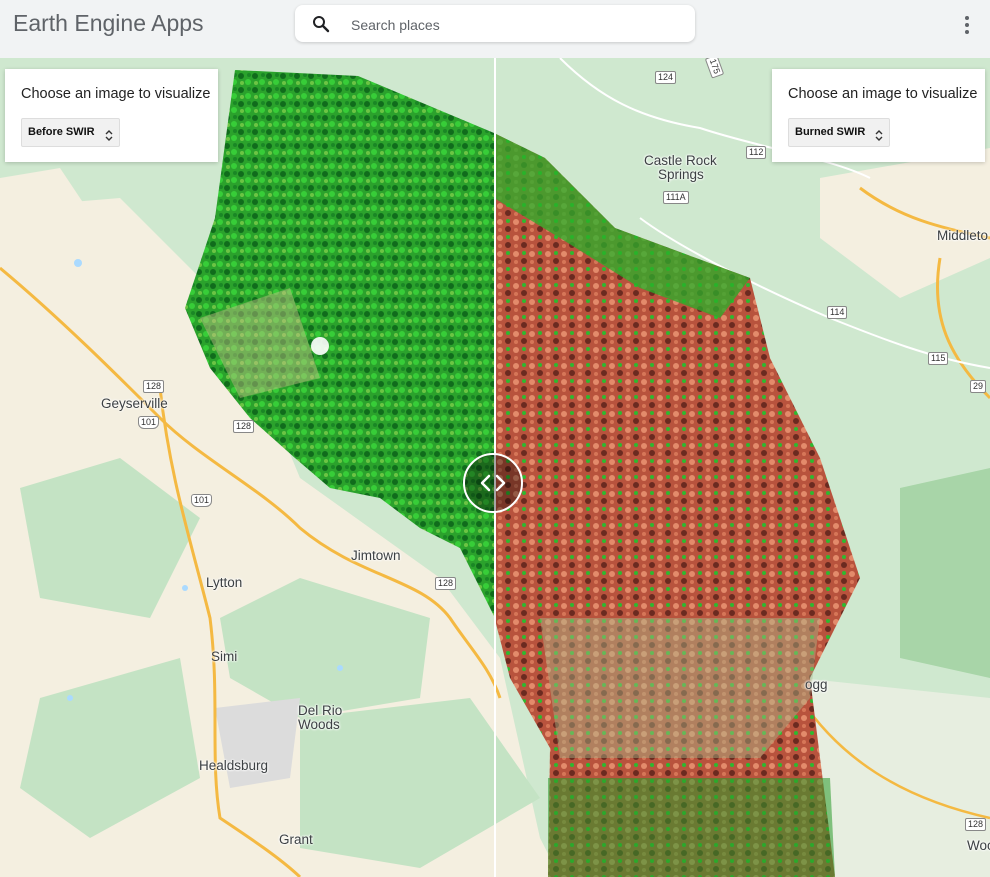  What do you see at coordinates (978, 845) in the screenshot?
I see `place-woo: Woo` at bounding box center [978, 845].